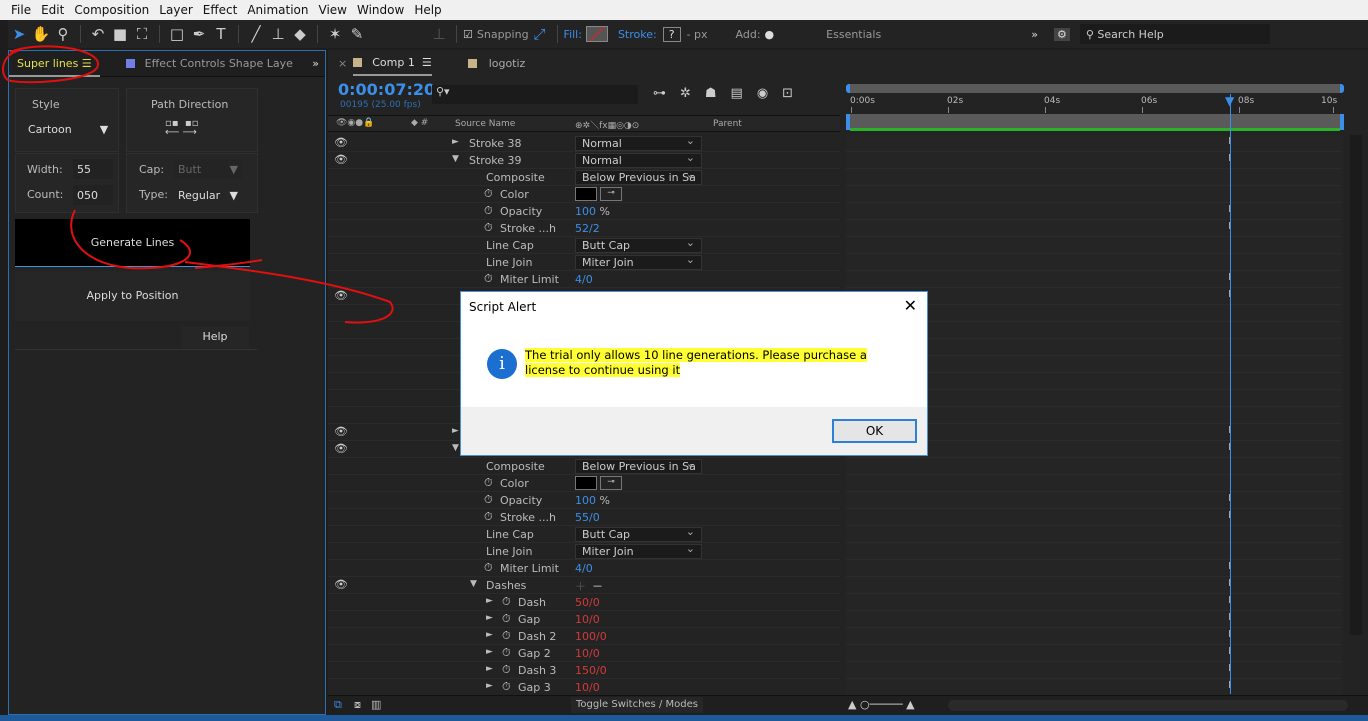 This screenshot has width=1368, height=721. I want to click on sync-settings-icon: ⚙, so click(1061, 34).